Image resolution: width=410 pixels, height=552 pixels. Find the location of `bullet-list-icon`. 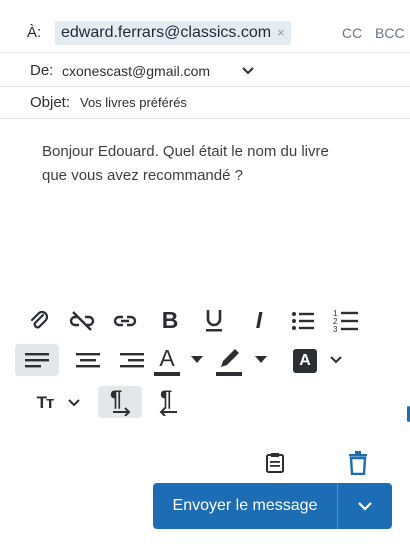

bullet-list-icon is located at coordinates (303, 321).